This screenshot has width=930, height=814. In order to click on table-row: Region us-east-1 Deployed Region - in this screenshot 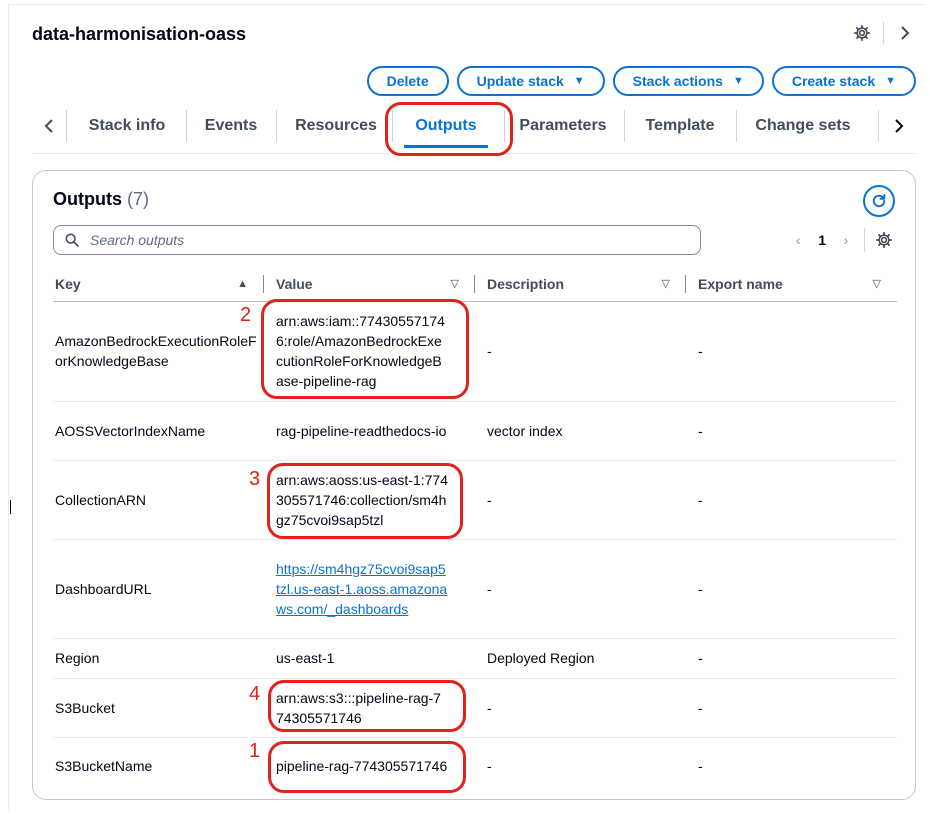, I will do `click(475, 658)`.